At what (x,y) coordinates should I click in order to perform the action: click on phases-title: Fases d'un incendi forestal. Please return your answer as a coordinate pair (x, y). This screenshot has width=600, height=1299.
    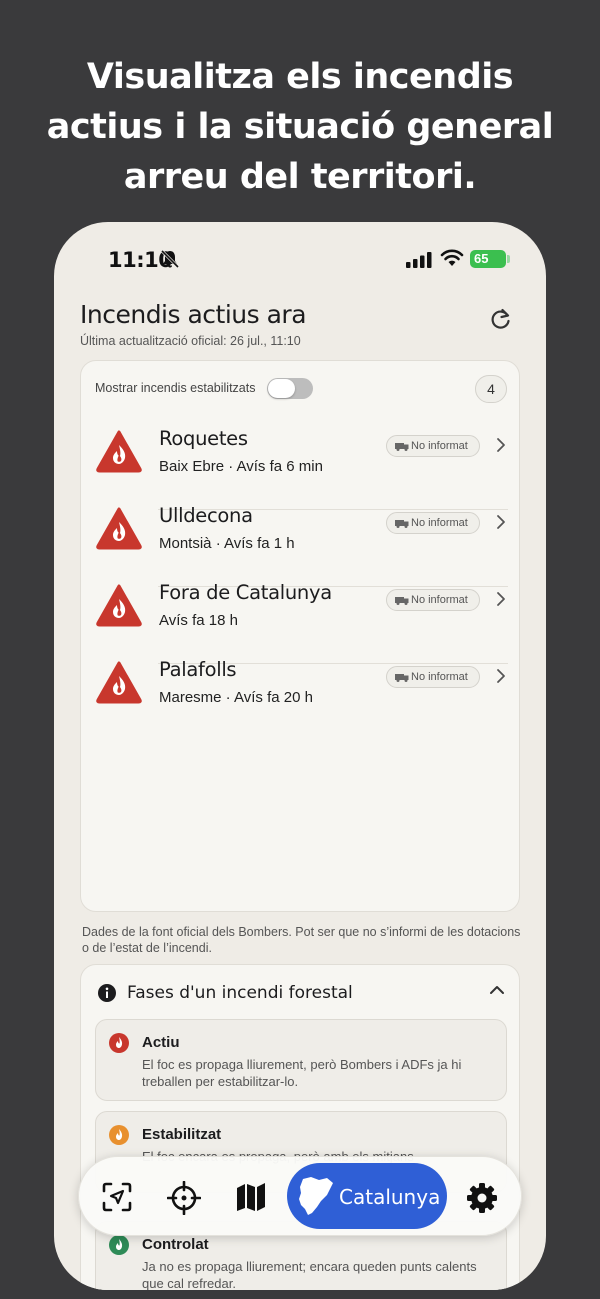
    Looking at the image, I should click on (240, 993).